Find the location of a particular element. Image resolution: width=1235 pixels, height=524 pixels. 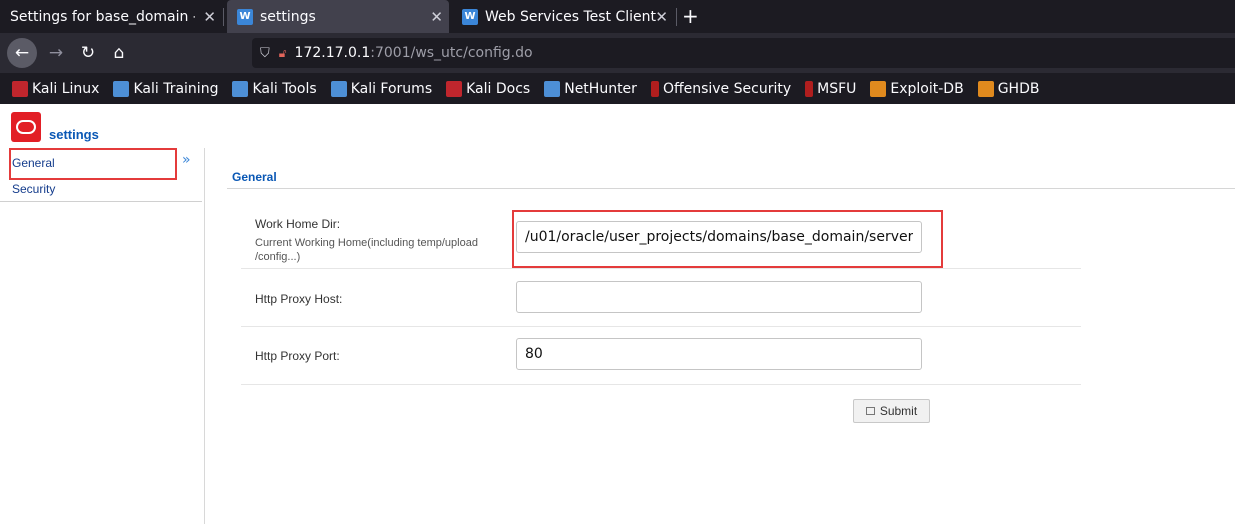

bookmark-exploit-db: Exploit-DB is located at coordinates (917, 89).